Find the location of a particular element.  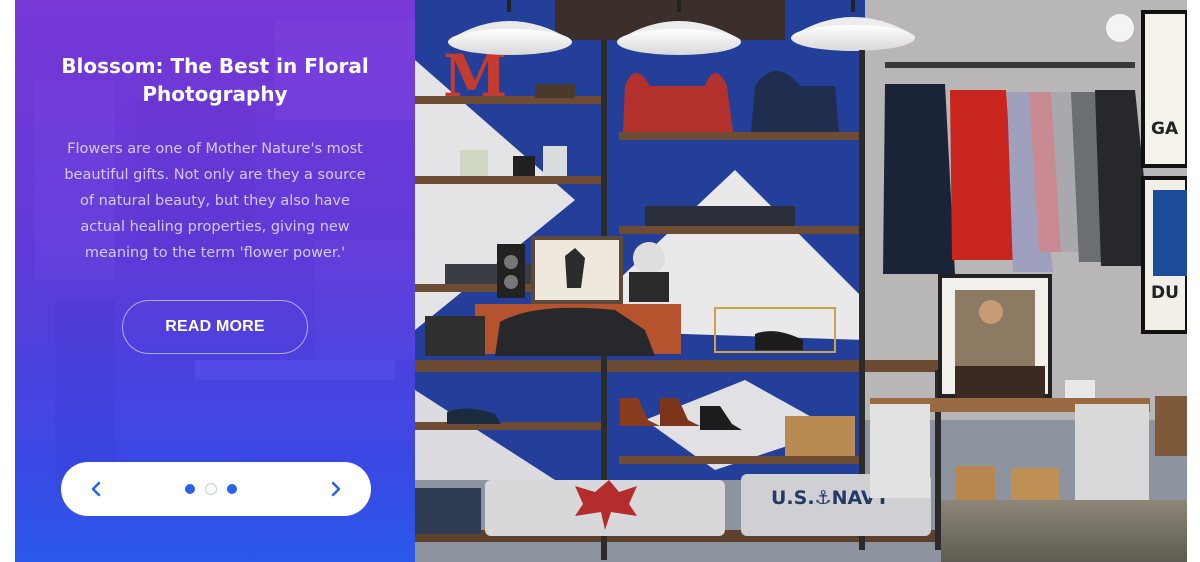

read-more-button: READ MORE is located at coordinates (215, 327).